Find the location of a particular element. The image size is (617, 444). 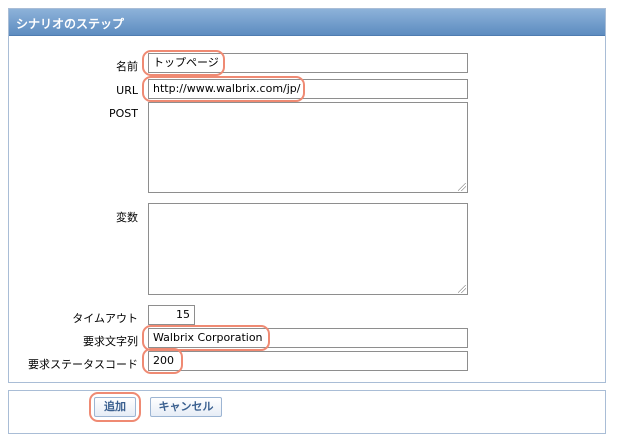

required-string-label: 要求文字列 is located at coordinates (110, 341).